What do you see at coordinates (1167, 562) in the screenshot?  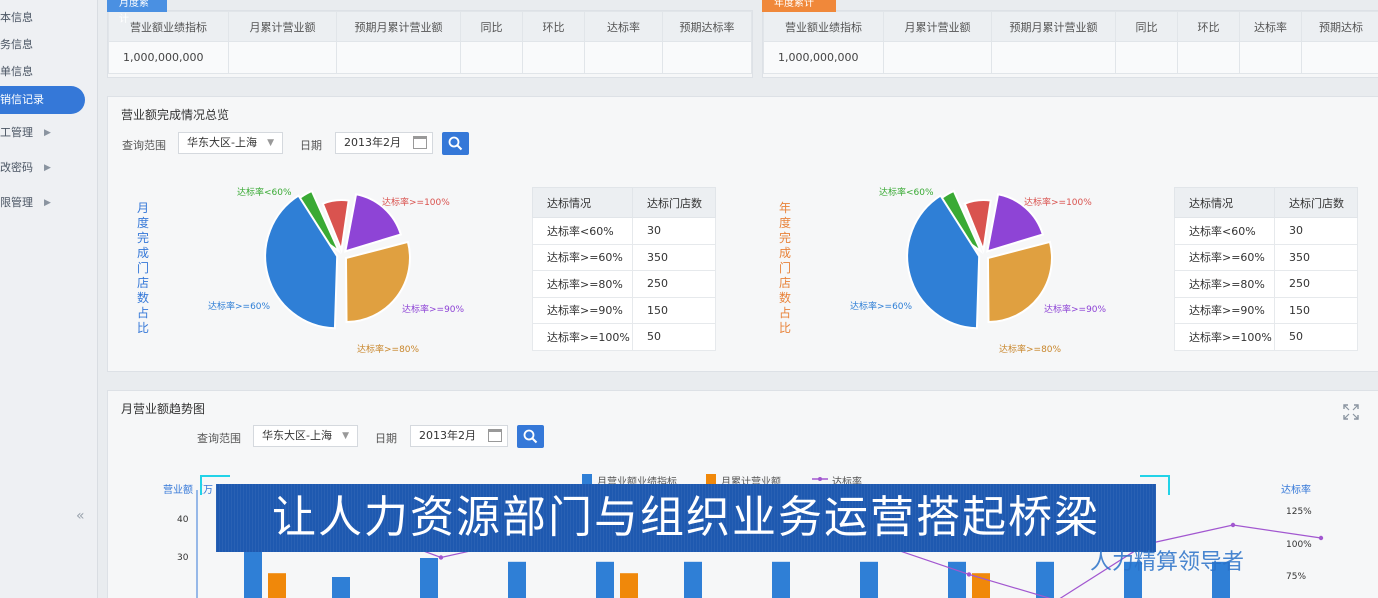 I see `watermark: 人力精算领导者` at bounding box center [1167, 562].